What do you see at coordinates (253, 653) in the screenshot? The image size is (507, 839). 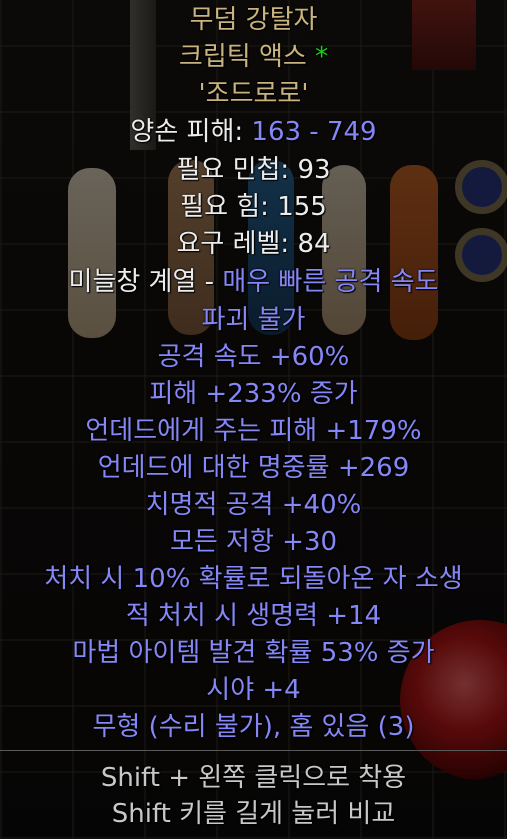 I see `property-line: 마법 아이템 발견 확률 53% 증가` at bounding box center [253, 653].